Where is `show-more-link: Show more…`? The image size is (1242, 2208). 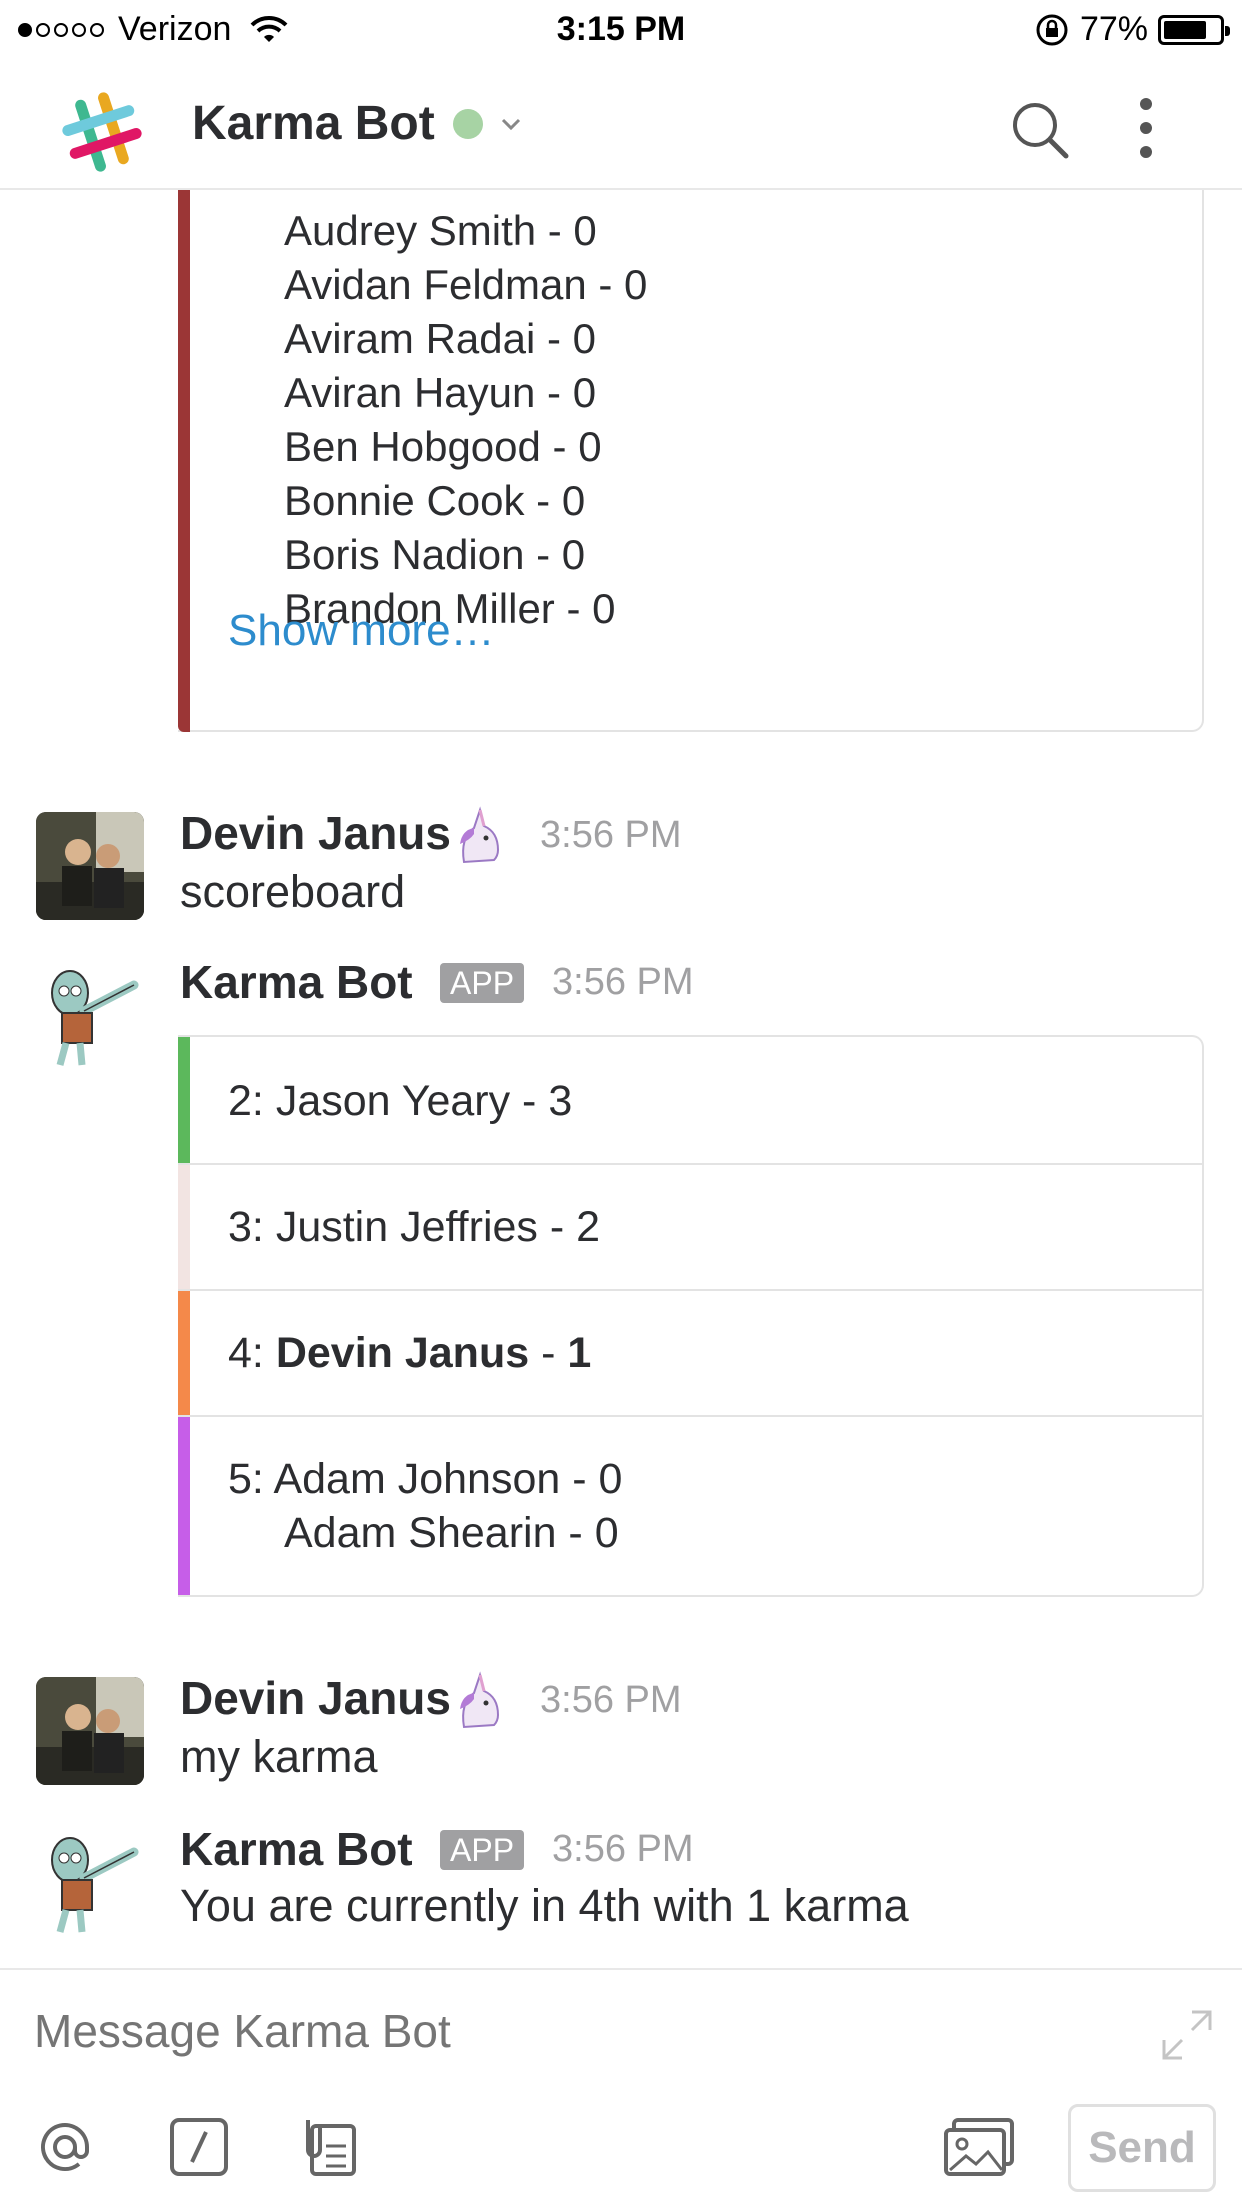
show-more-link: Show more… is located at coordinates (361, 631).